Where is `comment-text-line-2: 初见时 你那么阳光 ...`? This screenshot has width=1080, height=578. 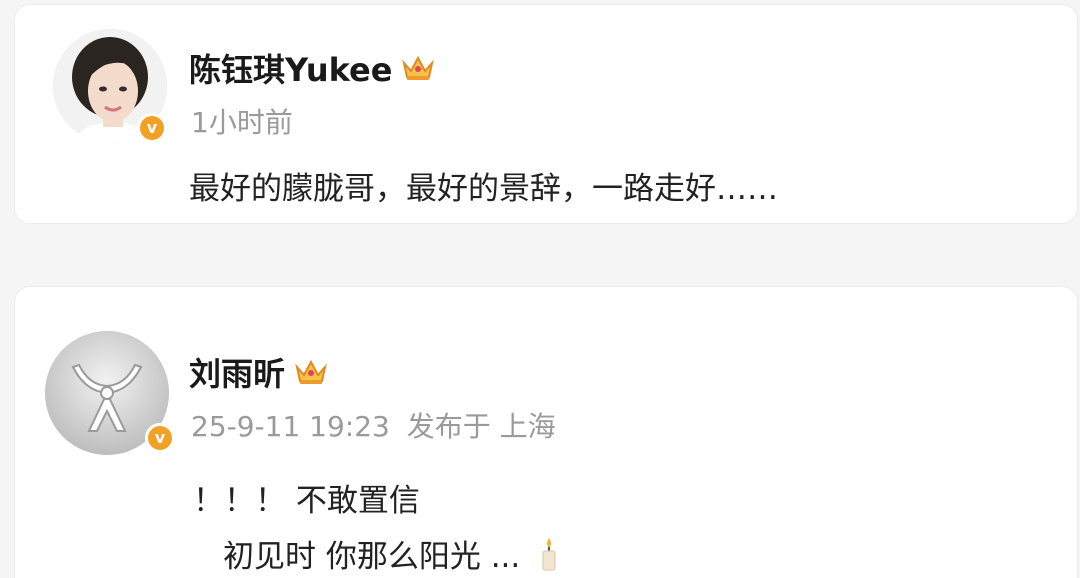
comment-text-line-2: 初见时 你那么阳光 ... is located at coordinates (391, 553).